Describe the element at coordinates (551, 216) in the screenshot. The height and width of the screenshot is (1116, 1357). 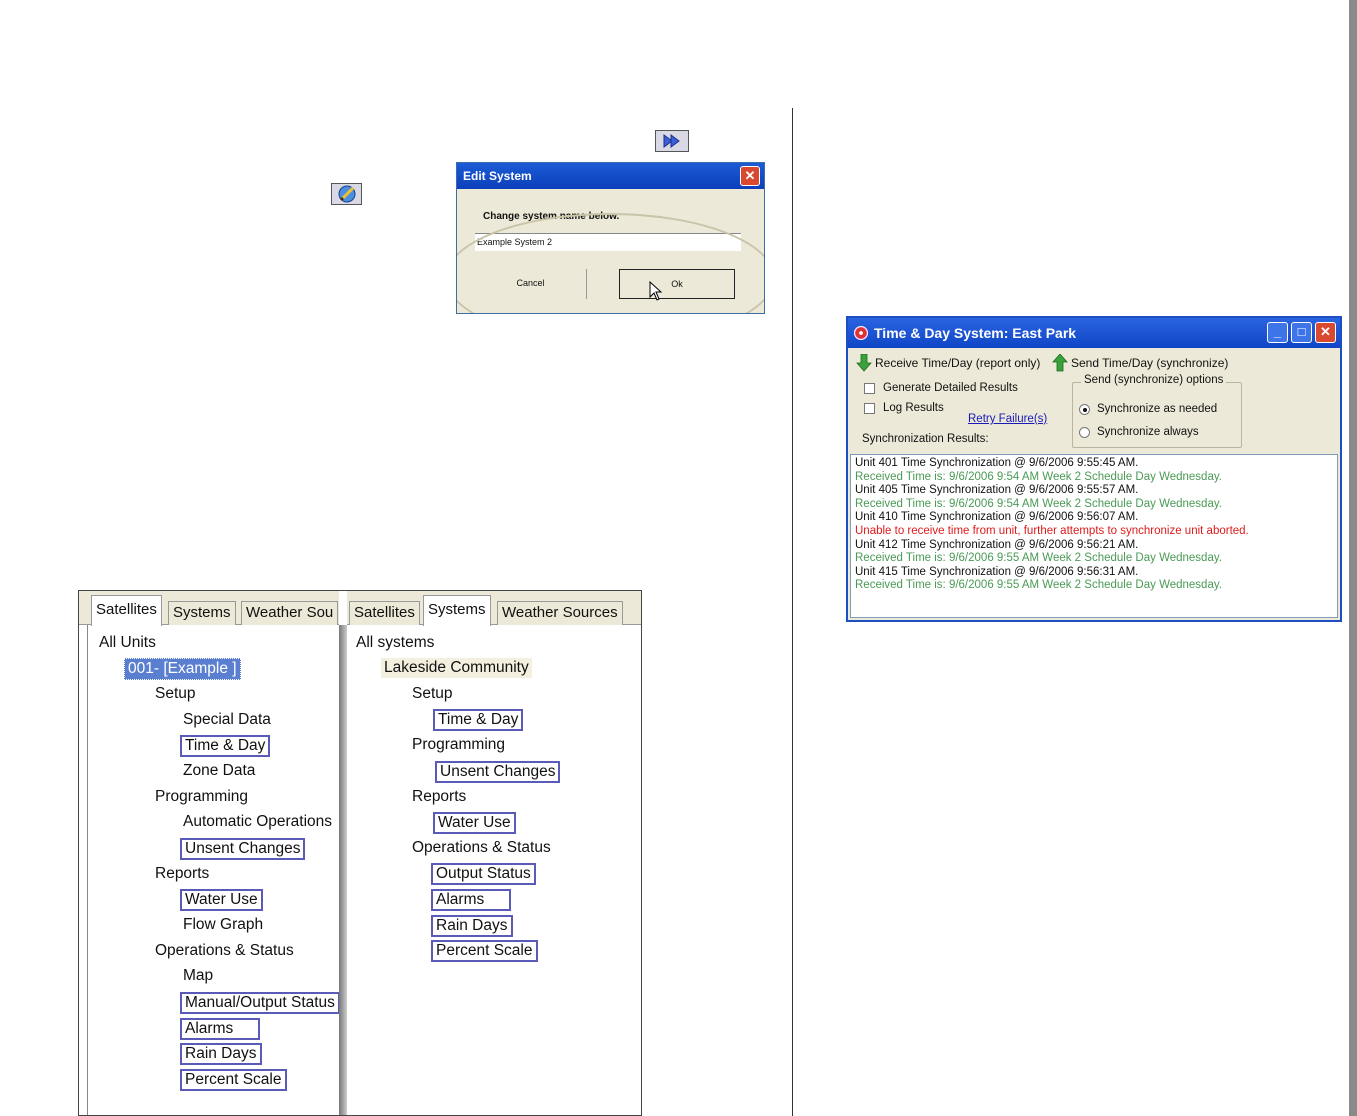
I see `rename-prompt: Change system name below.` at that location.